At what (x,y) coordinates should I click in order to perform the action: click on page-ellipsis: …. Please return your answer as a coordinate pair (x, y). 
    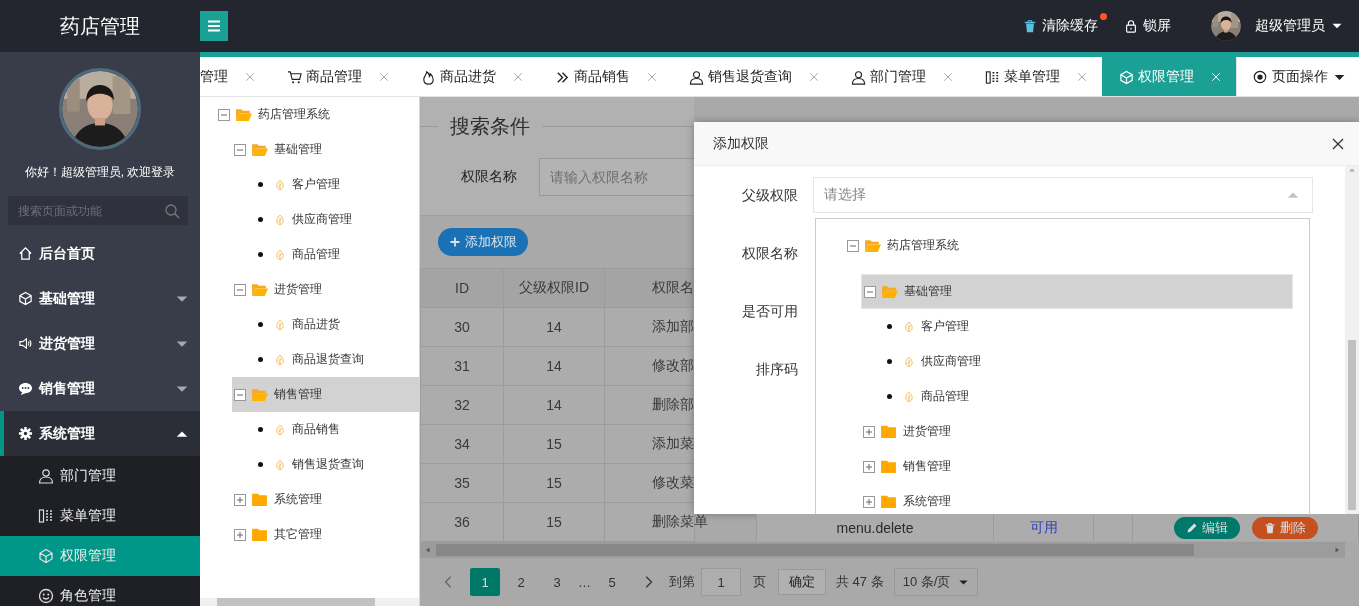
    Looking at the image, I should click on (584, 582).